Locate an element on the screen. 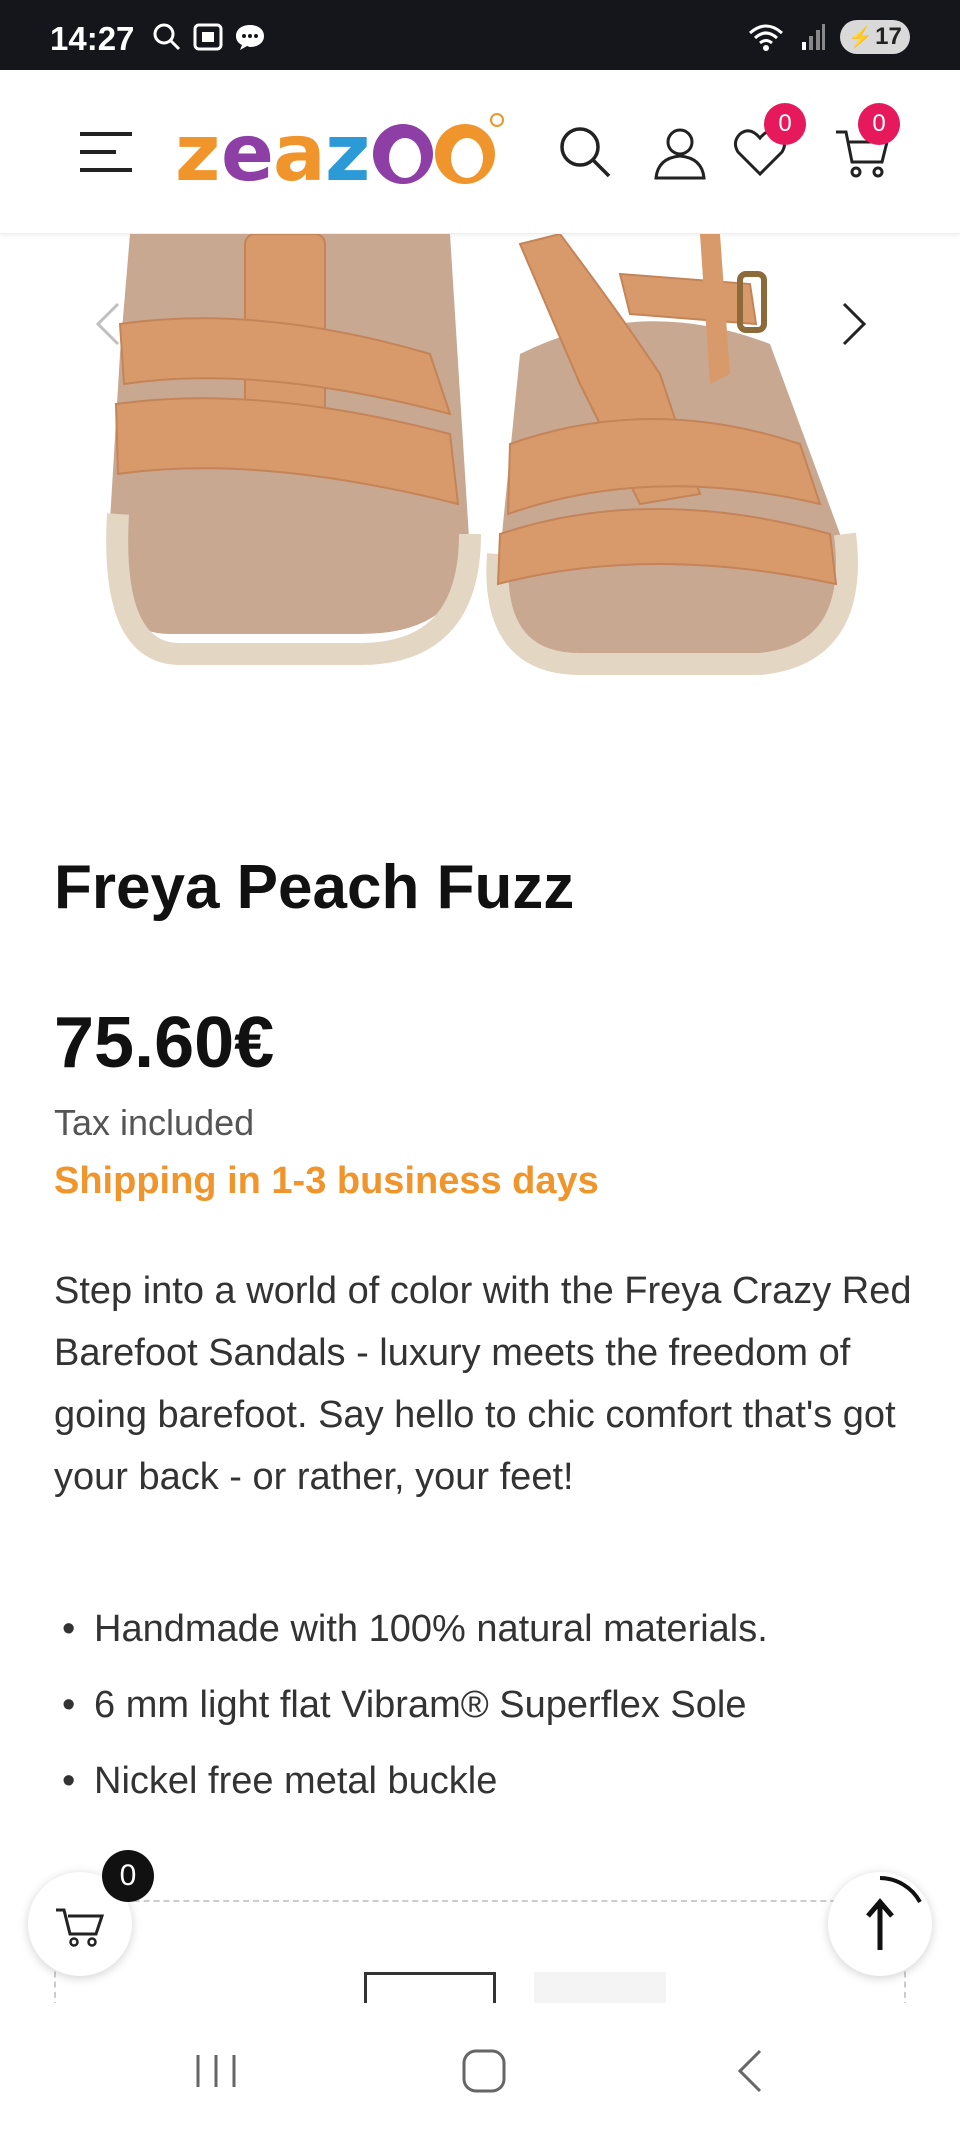  product-title: Freya Peach Fuzz is located at coordinates (314, 887).